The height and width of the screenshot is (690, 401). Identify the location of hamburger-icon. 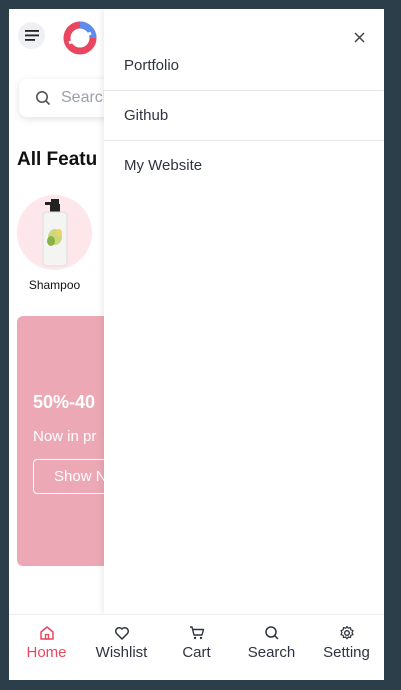
(31, 35).